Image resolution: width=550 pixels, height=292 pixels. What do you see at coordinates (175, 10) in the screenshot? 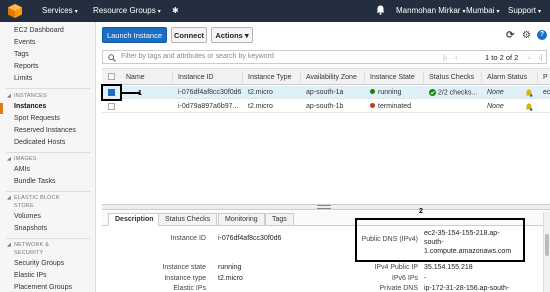
I see `pin-icon: ✱` at bounding box center [175, 10].